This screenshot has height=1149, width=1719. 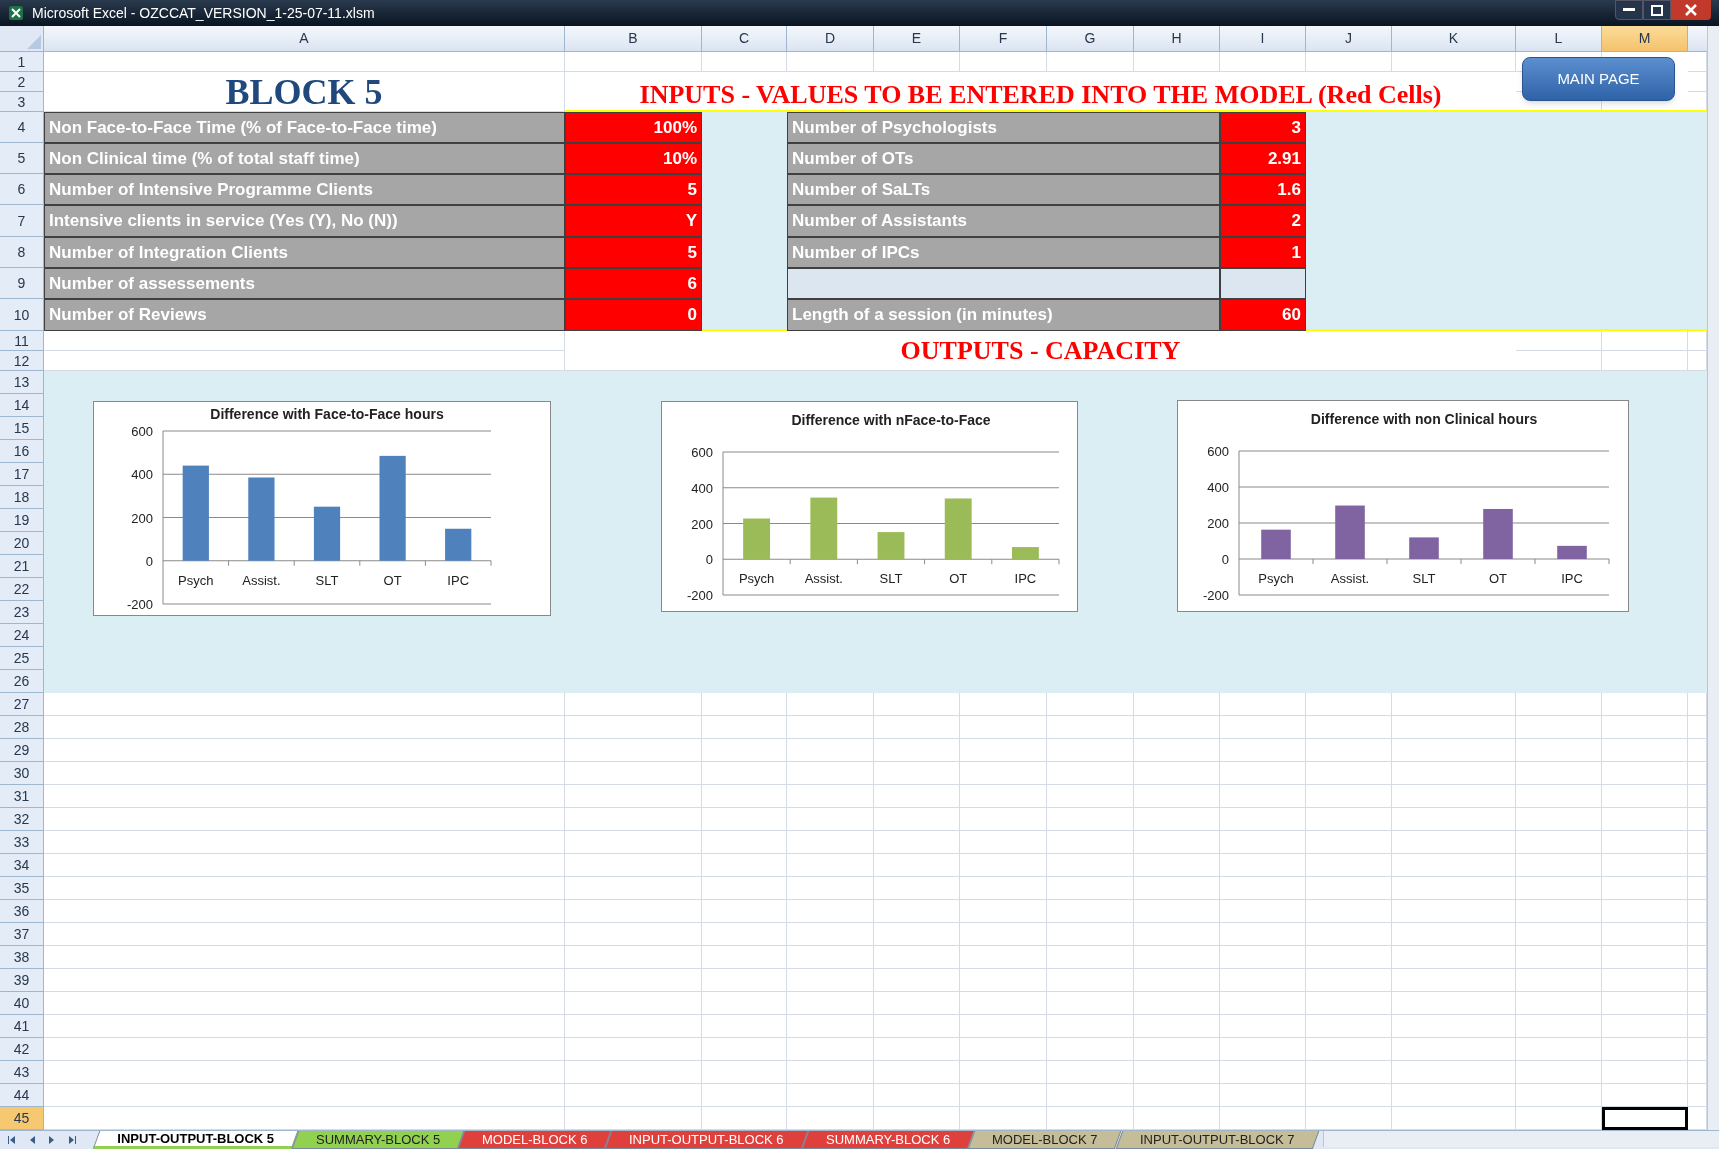 What do you see at coordinates (22, 865) in the screenshot?
I see `row-header: 34` at bounding box center [22, 865].